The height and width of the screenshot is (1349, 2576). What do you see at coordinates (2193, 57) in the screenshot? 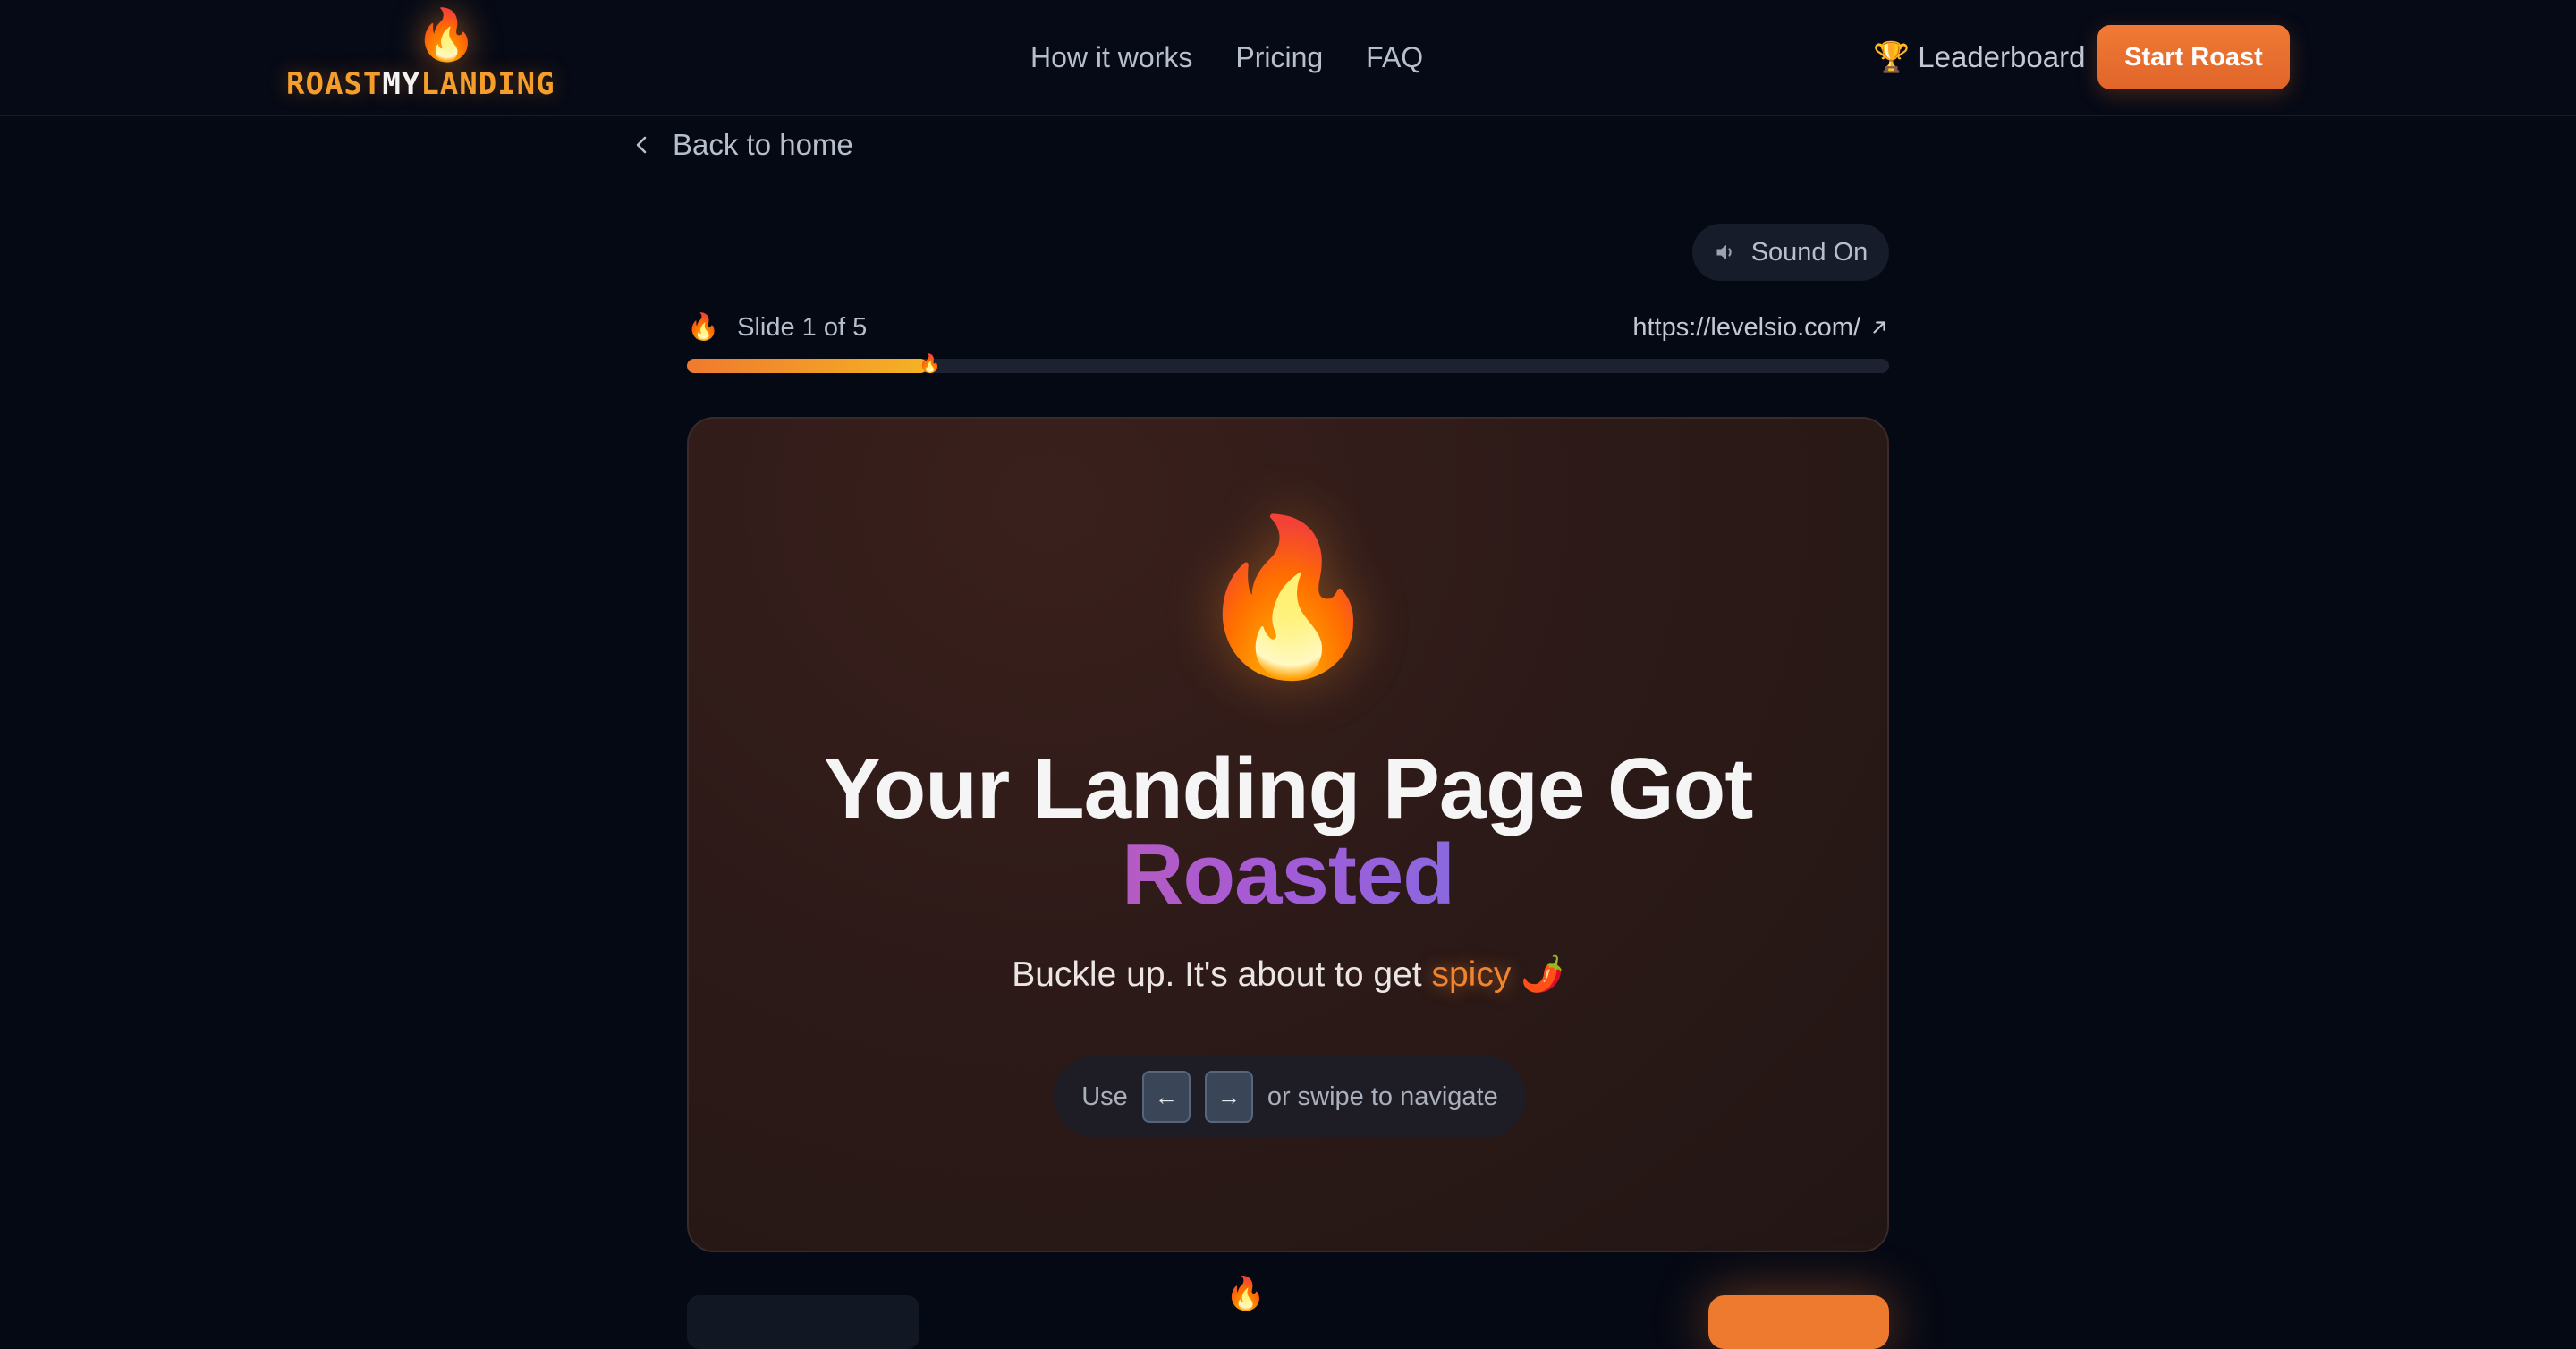
I see `start-roast-button: Start Roast` at bounding box center [2193, 57].